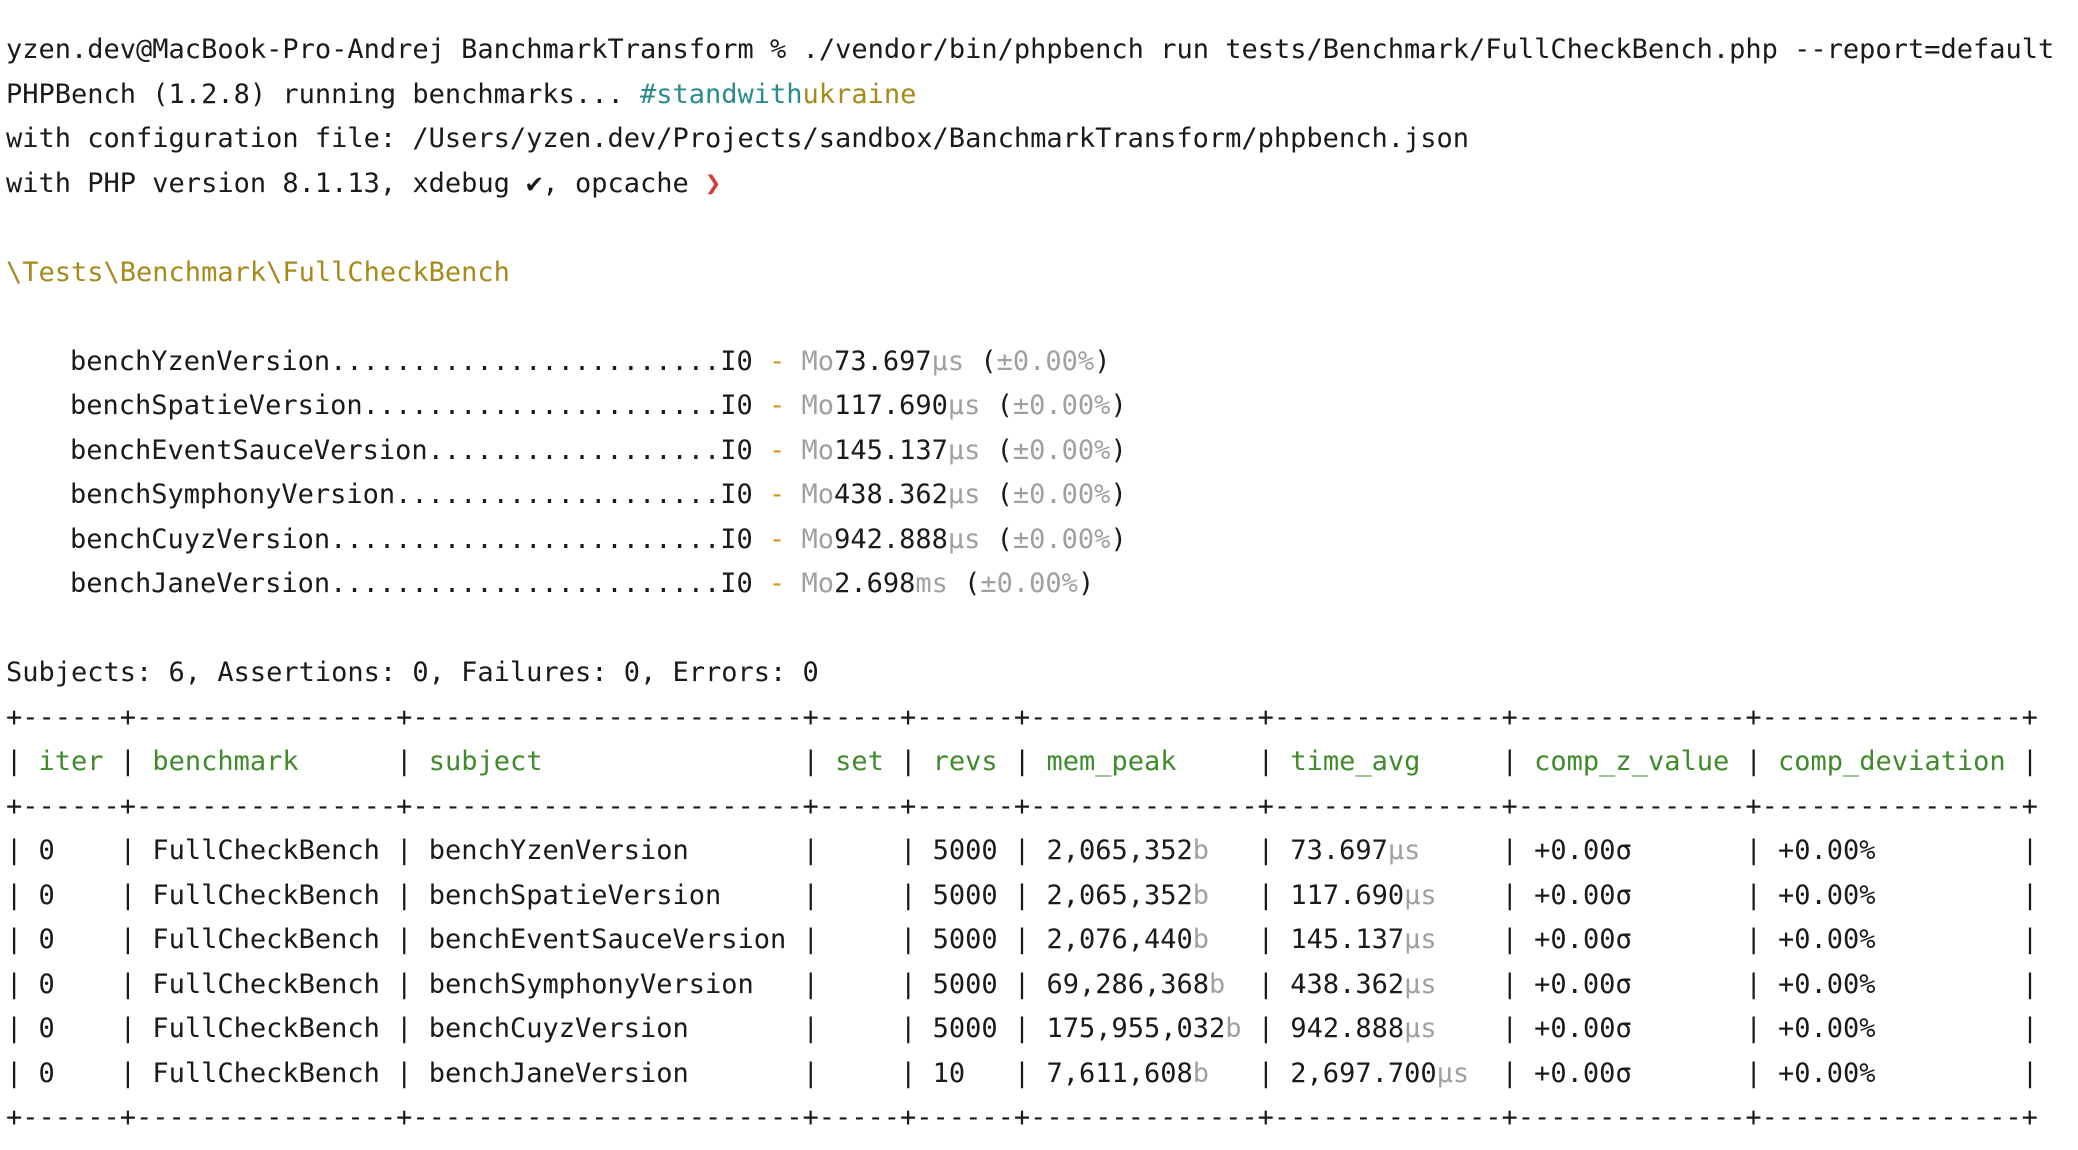 The image size is (2078, 1150). What do you see at coordinates (225, 761) in the screenshot?
I see `table-header-benchmark: benchmark` at bounding box center [225, 761].